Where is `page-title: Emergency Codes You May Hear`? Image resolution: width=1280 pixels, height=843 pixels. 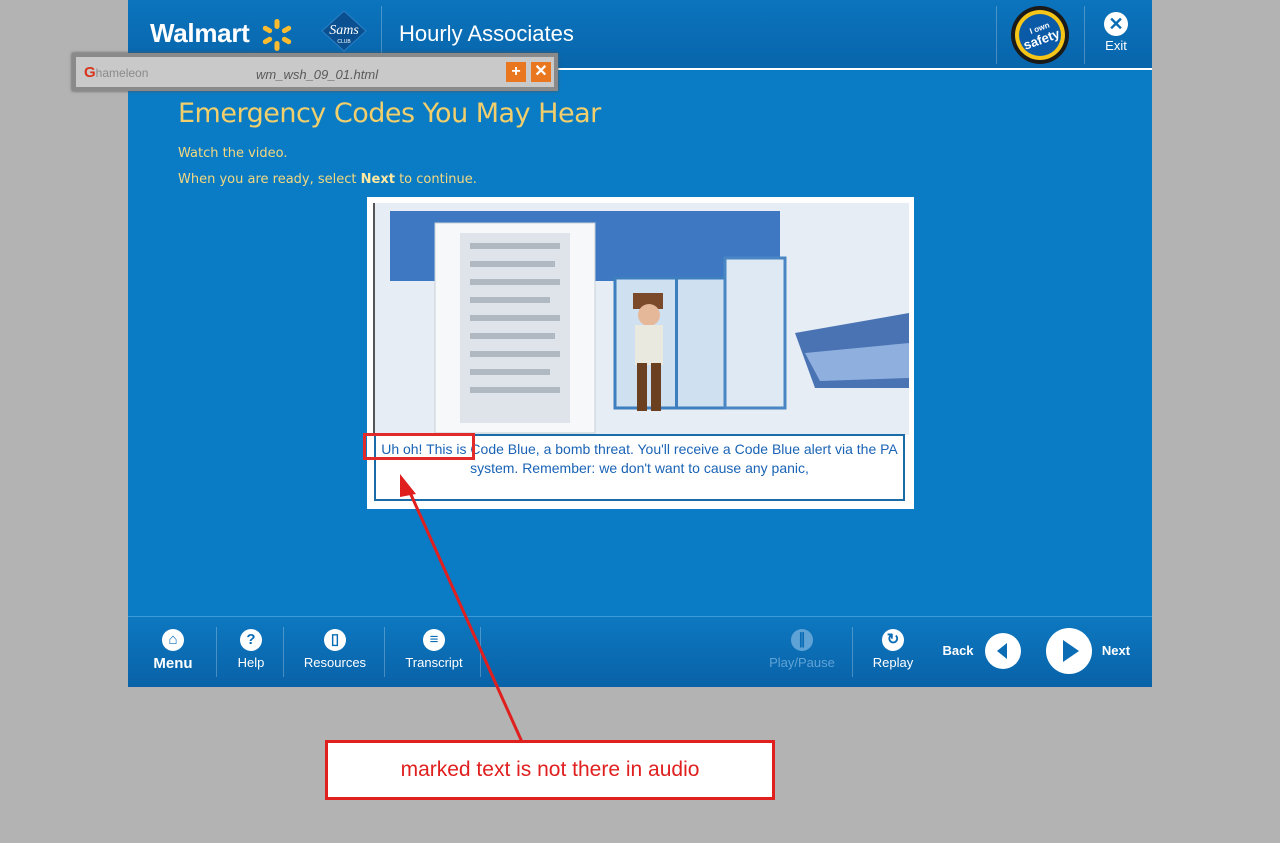
page-title: Emergency Codes You May Hear is located at coordinates (389, 113).